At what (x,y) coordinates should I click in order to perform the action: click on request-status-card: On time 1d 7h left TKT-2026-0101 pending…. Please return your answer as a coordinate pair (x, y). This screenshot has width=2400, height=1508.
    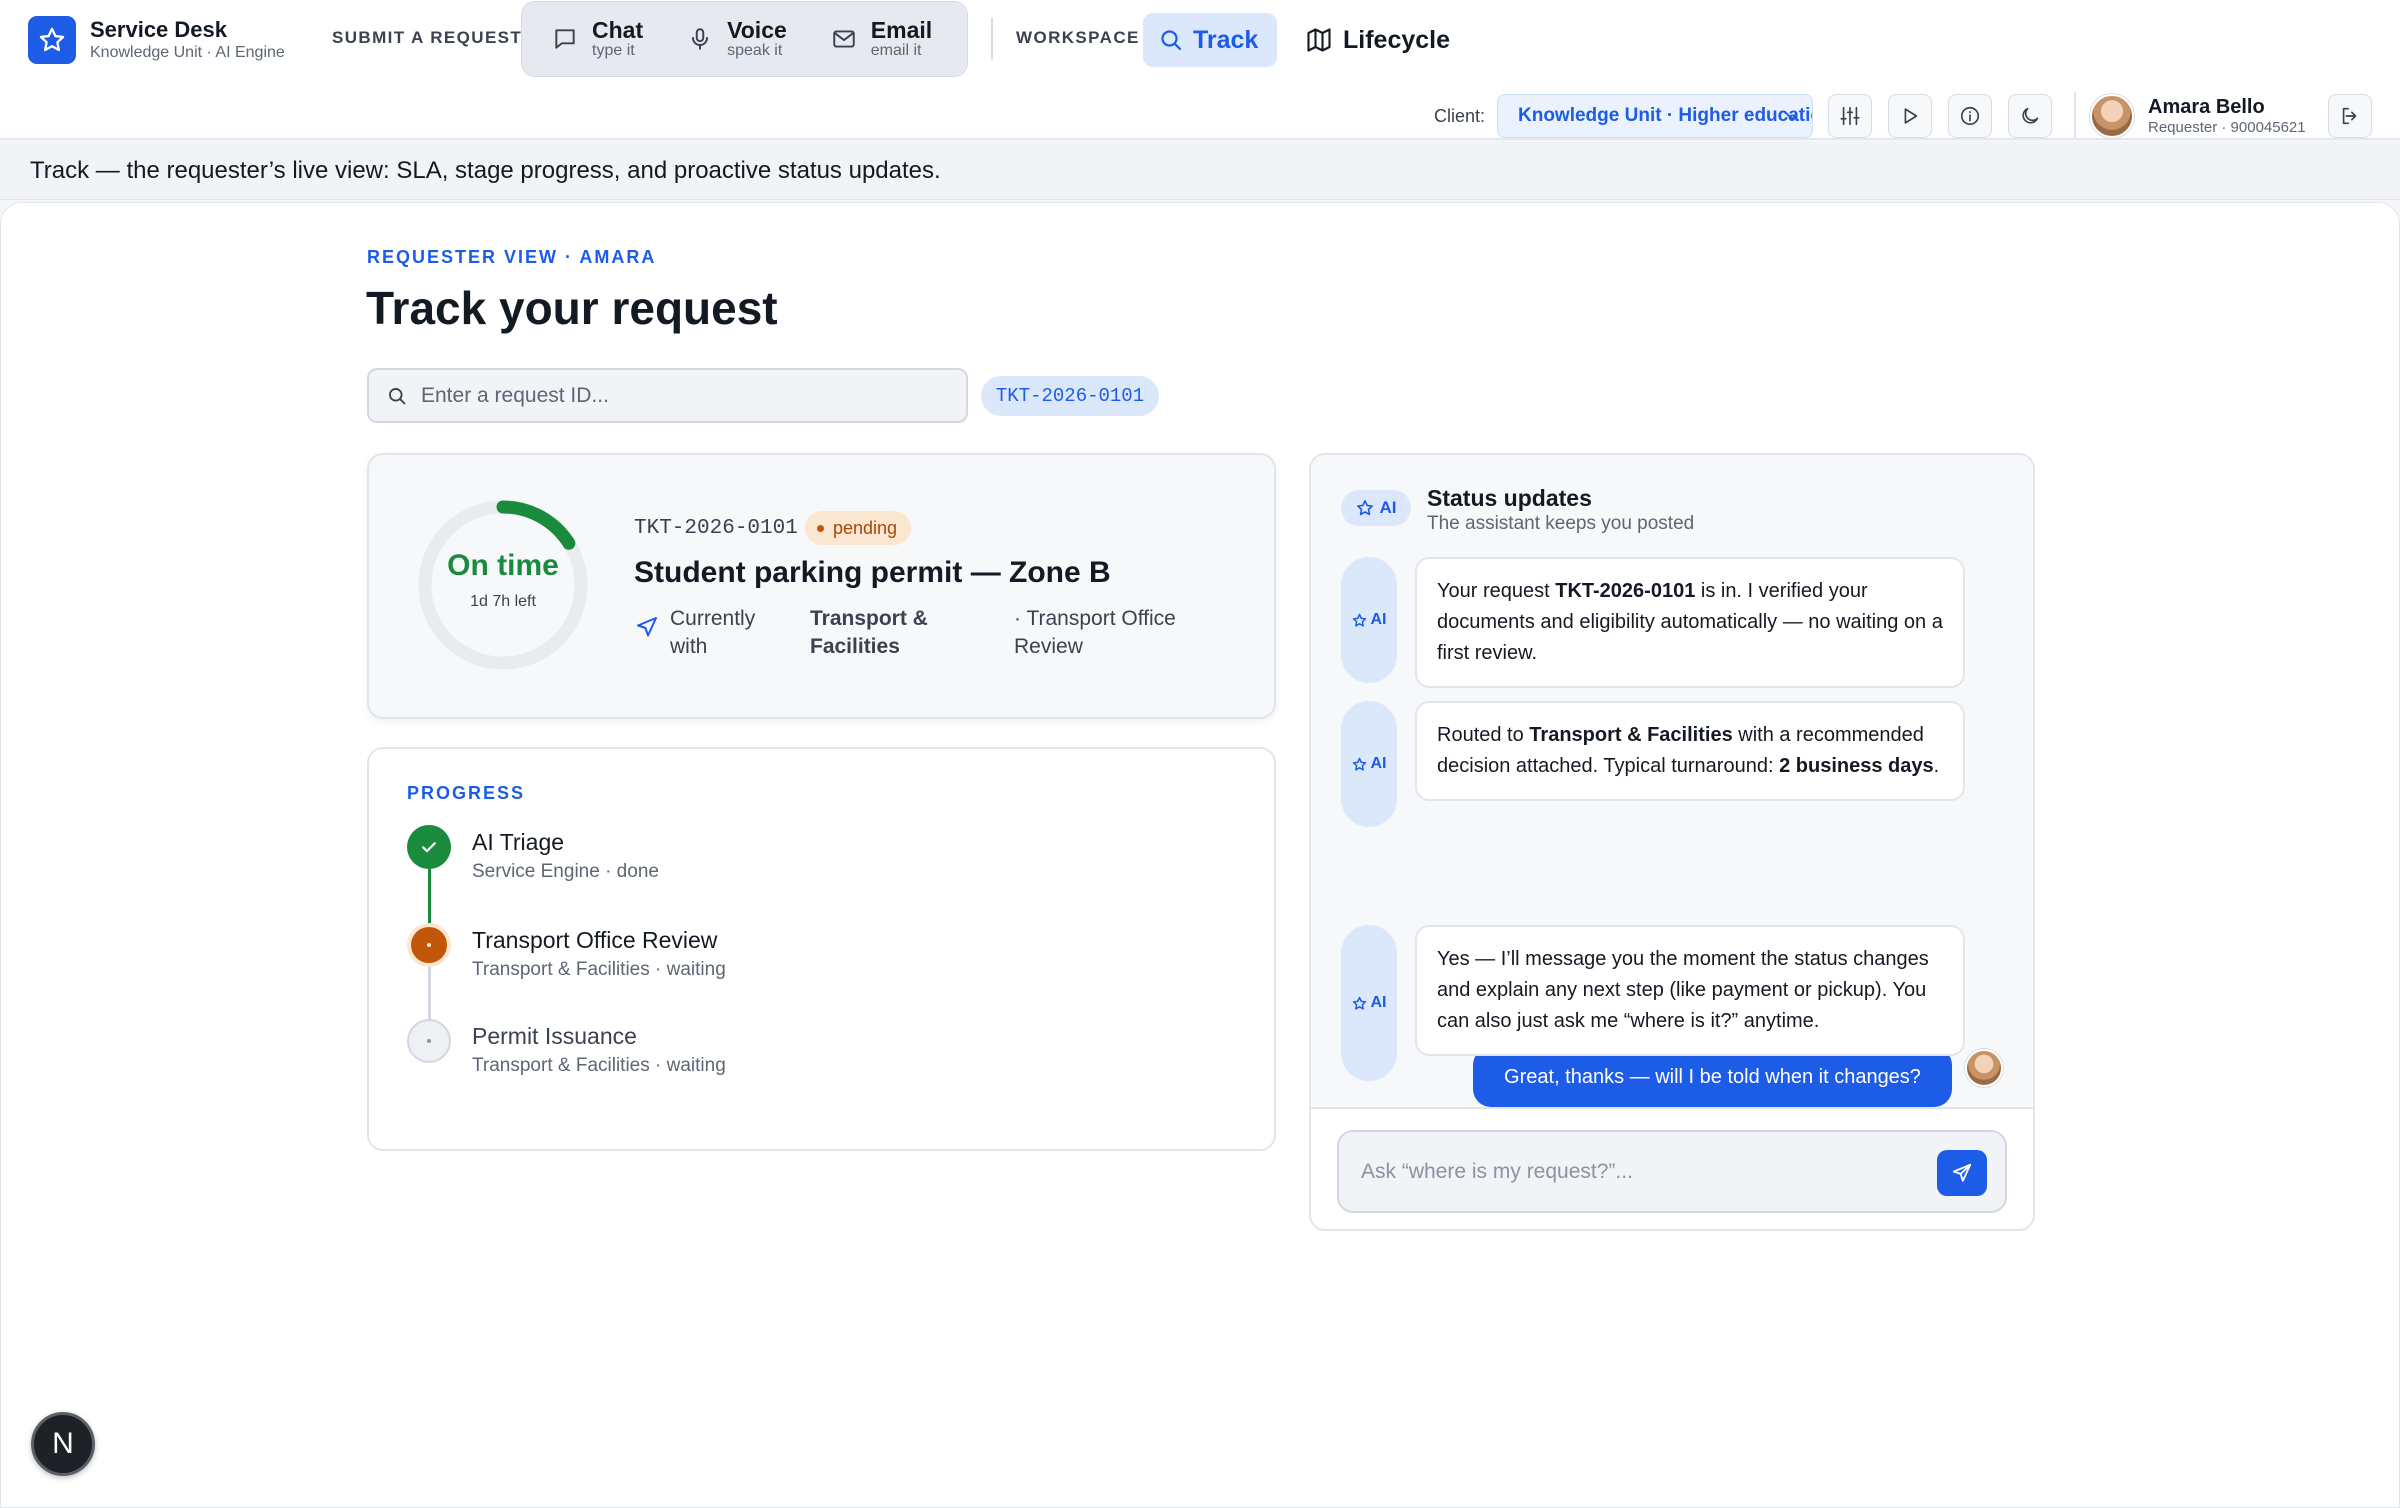
    Looking at the image, I should click on (821, 586).